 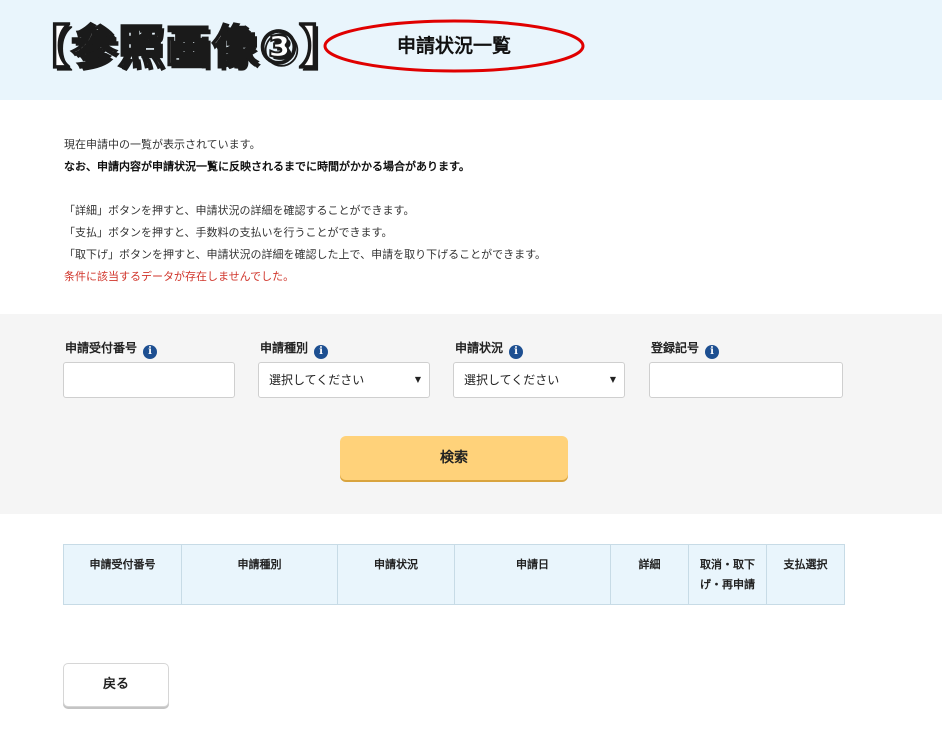 What do you see at coordinates (454, 458) in the screenshot?
I see `search-button: 検索` at bounding box center [454, 458].